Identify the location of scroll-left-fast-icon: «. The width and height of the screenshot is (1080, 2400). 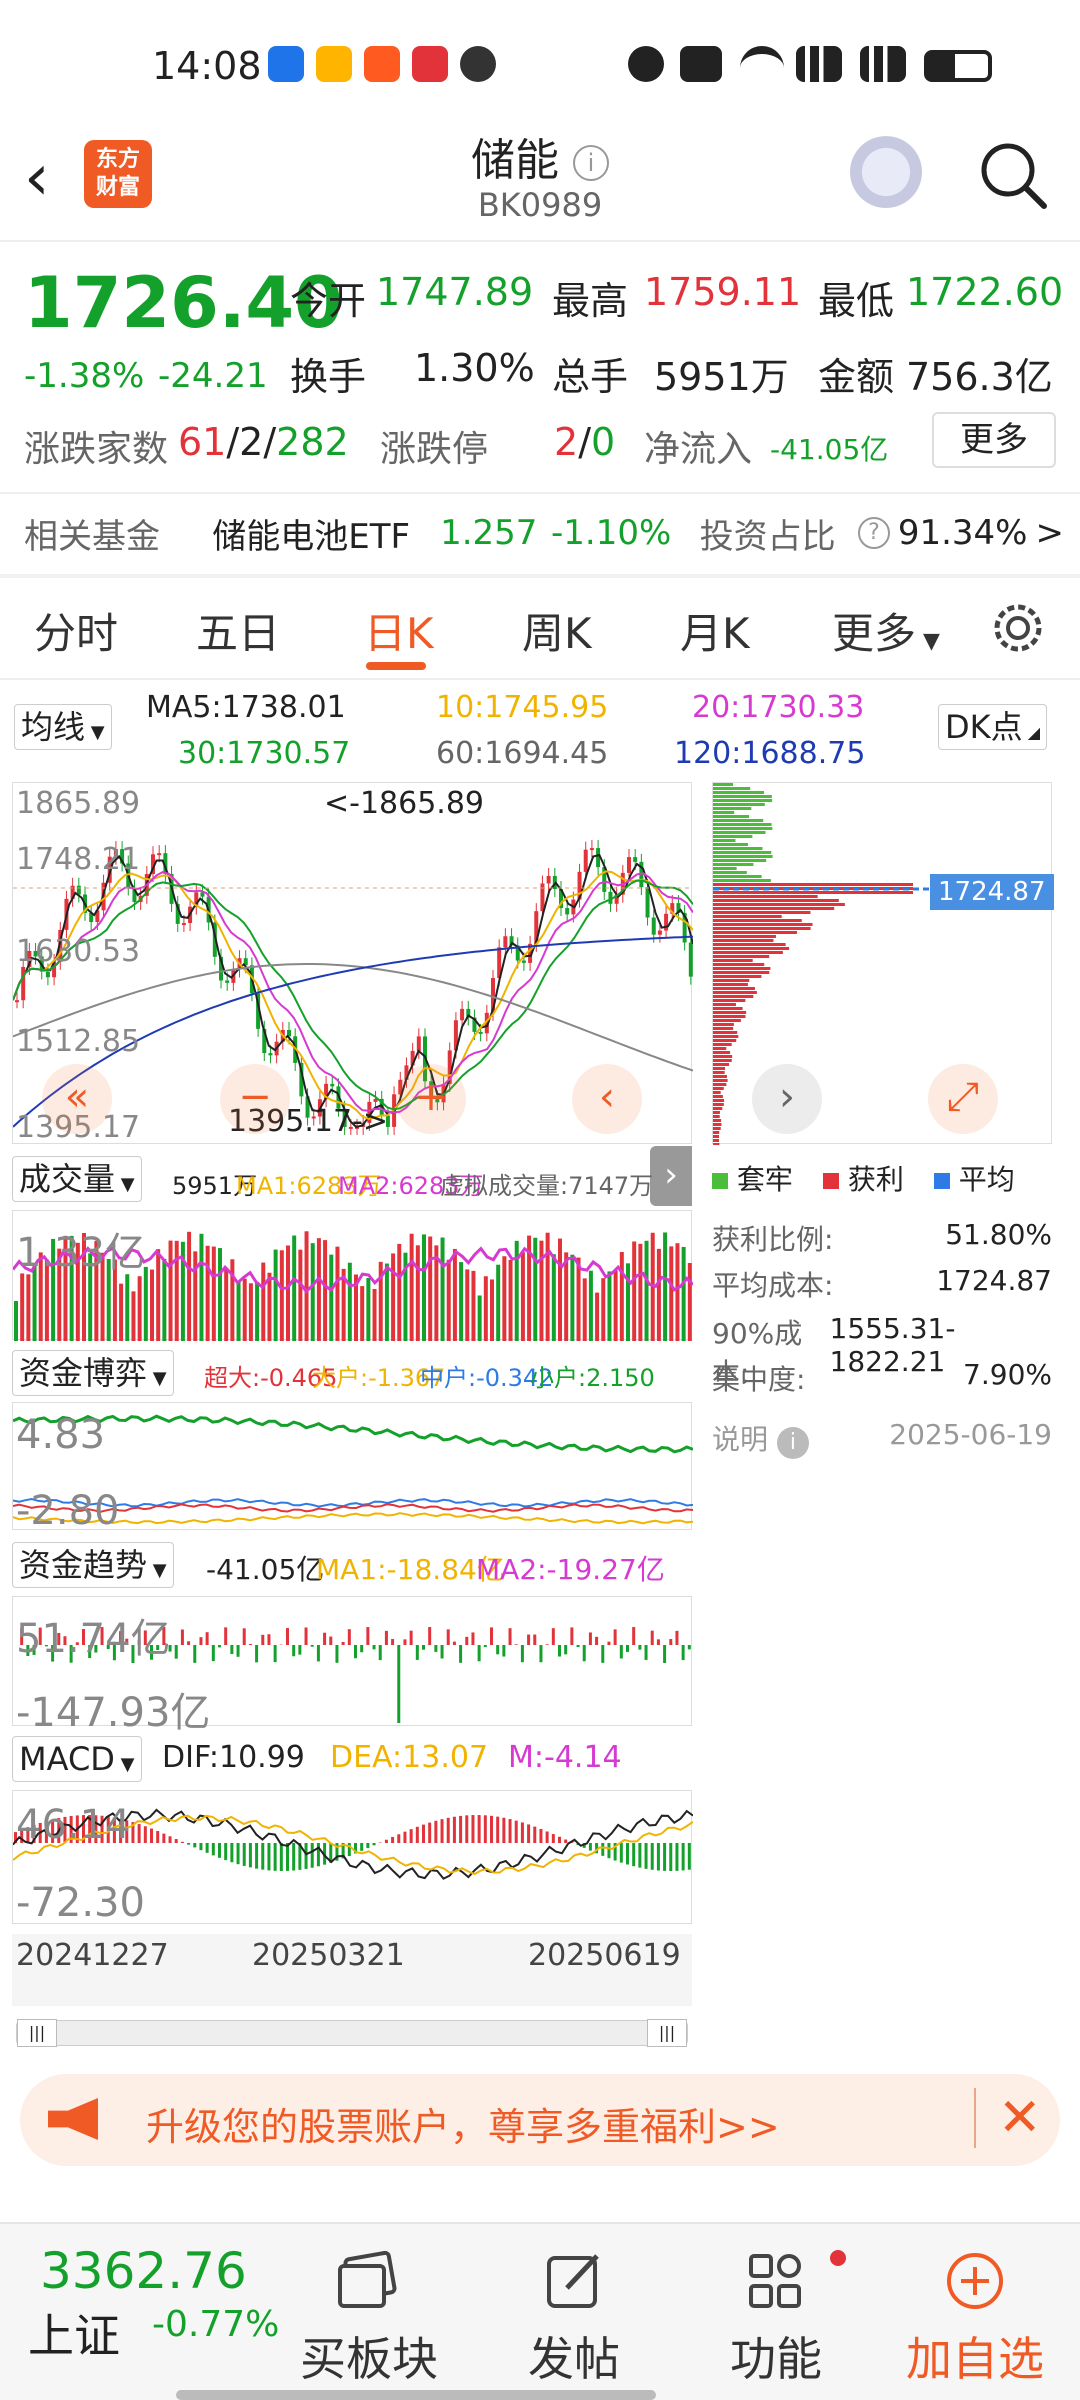
(77, 1099).